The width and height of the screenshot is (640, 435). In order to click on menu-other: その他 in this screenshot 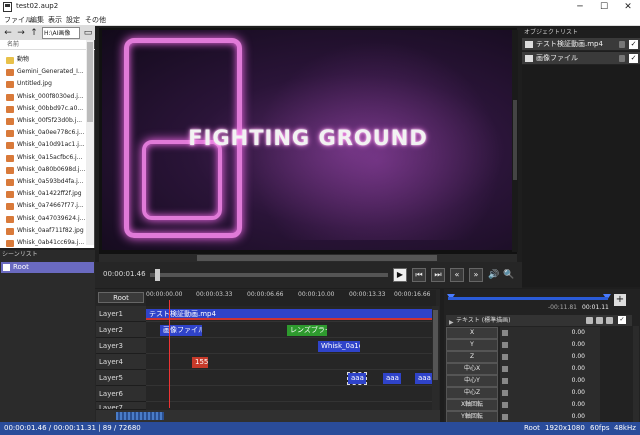, I will do `click(95, 20)`.